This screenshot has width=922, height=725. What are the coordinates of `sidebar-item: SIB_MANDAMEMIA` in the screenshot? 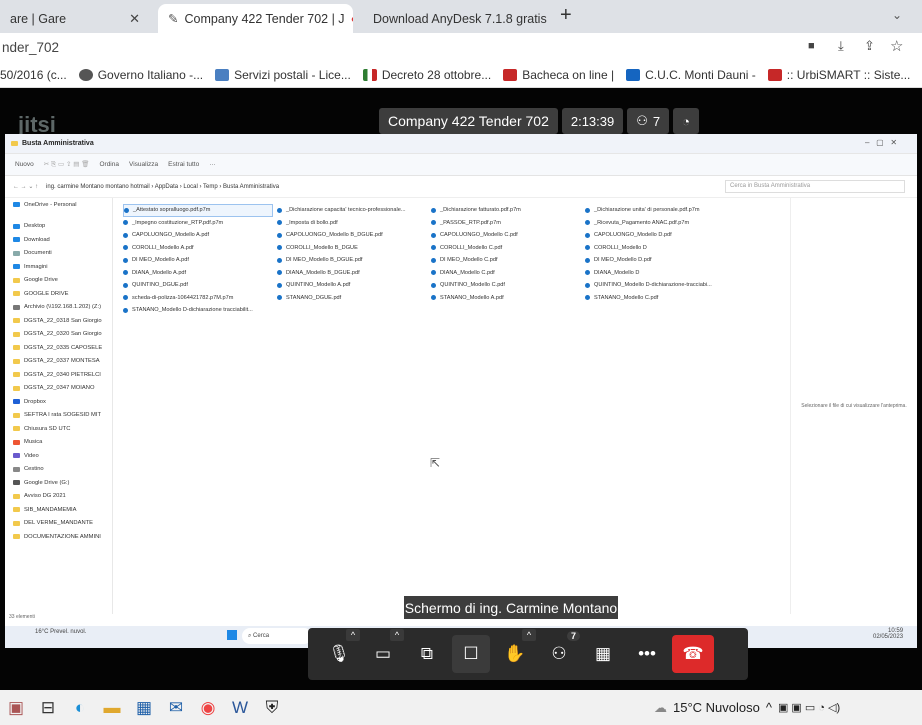 It's located at (58, 510).